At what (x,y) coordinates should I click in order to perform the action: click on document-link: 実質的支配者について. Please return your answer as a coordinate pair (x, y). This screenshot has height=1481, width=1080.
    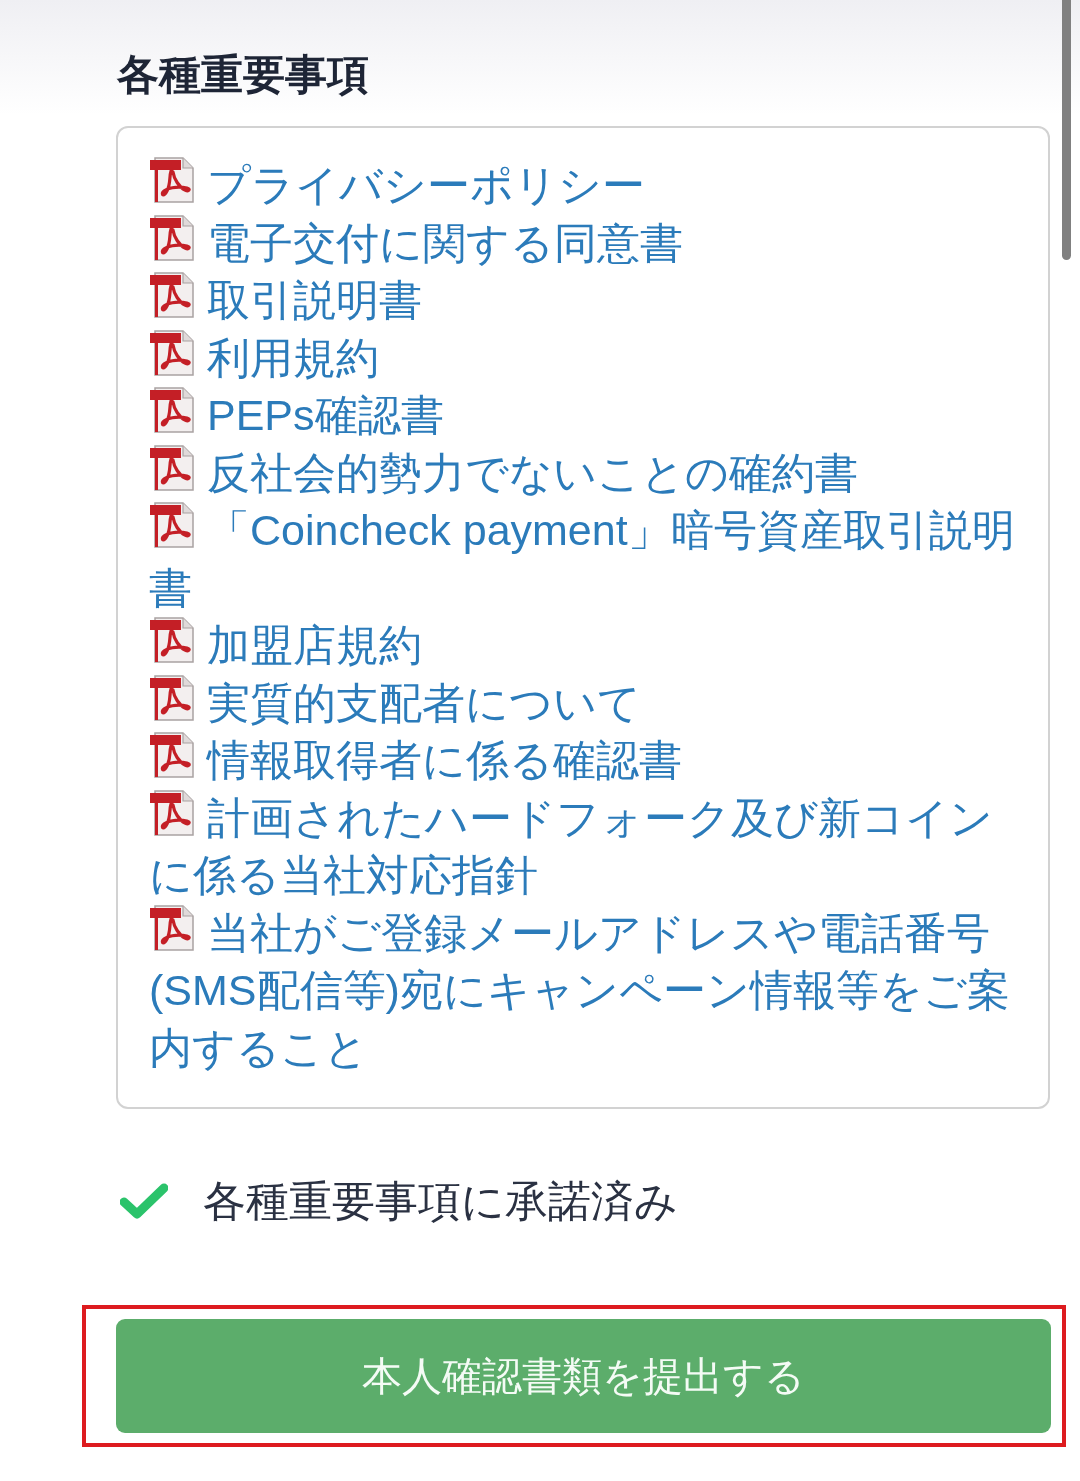
    Looking at the image, I should click on (583, 703).